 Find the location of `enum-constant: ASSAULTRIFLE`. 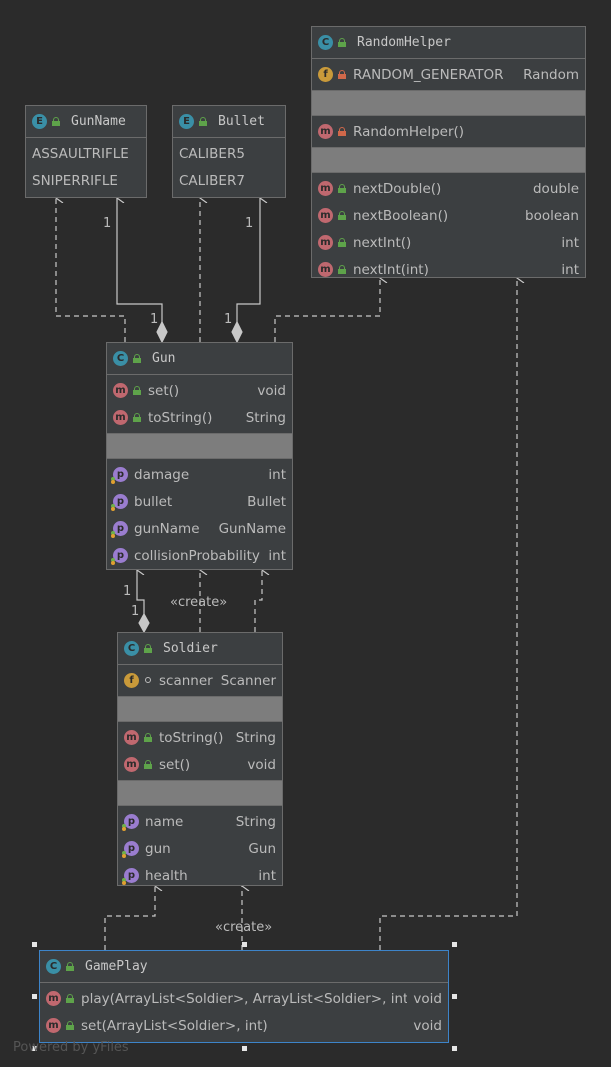

enum-constant: ASSAULTRIFLE is located at coordinates (86, 153).